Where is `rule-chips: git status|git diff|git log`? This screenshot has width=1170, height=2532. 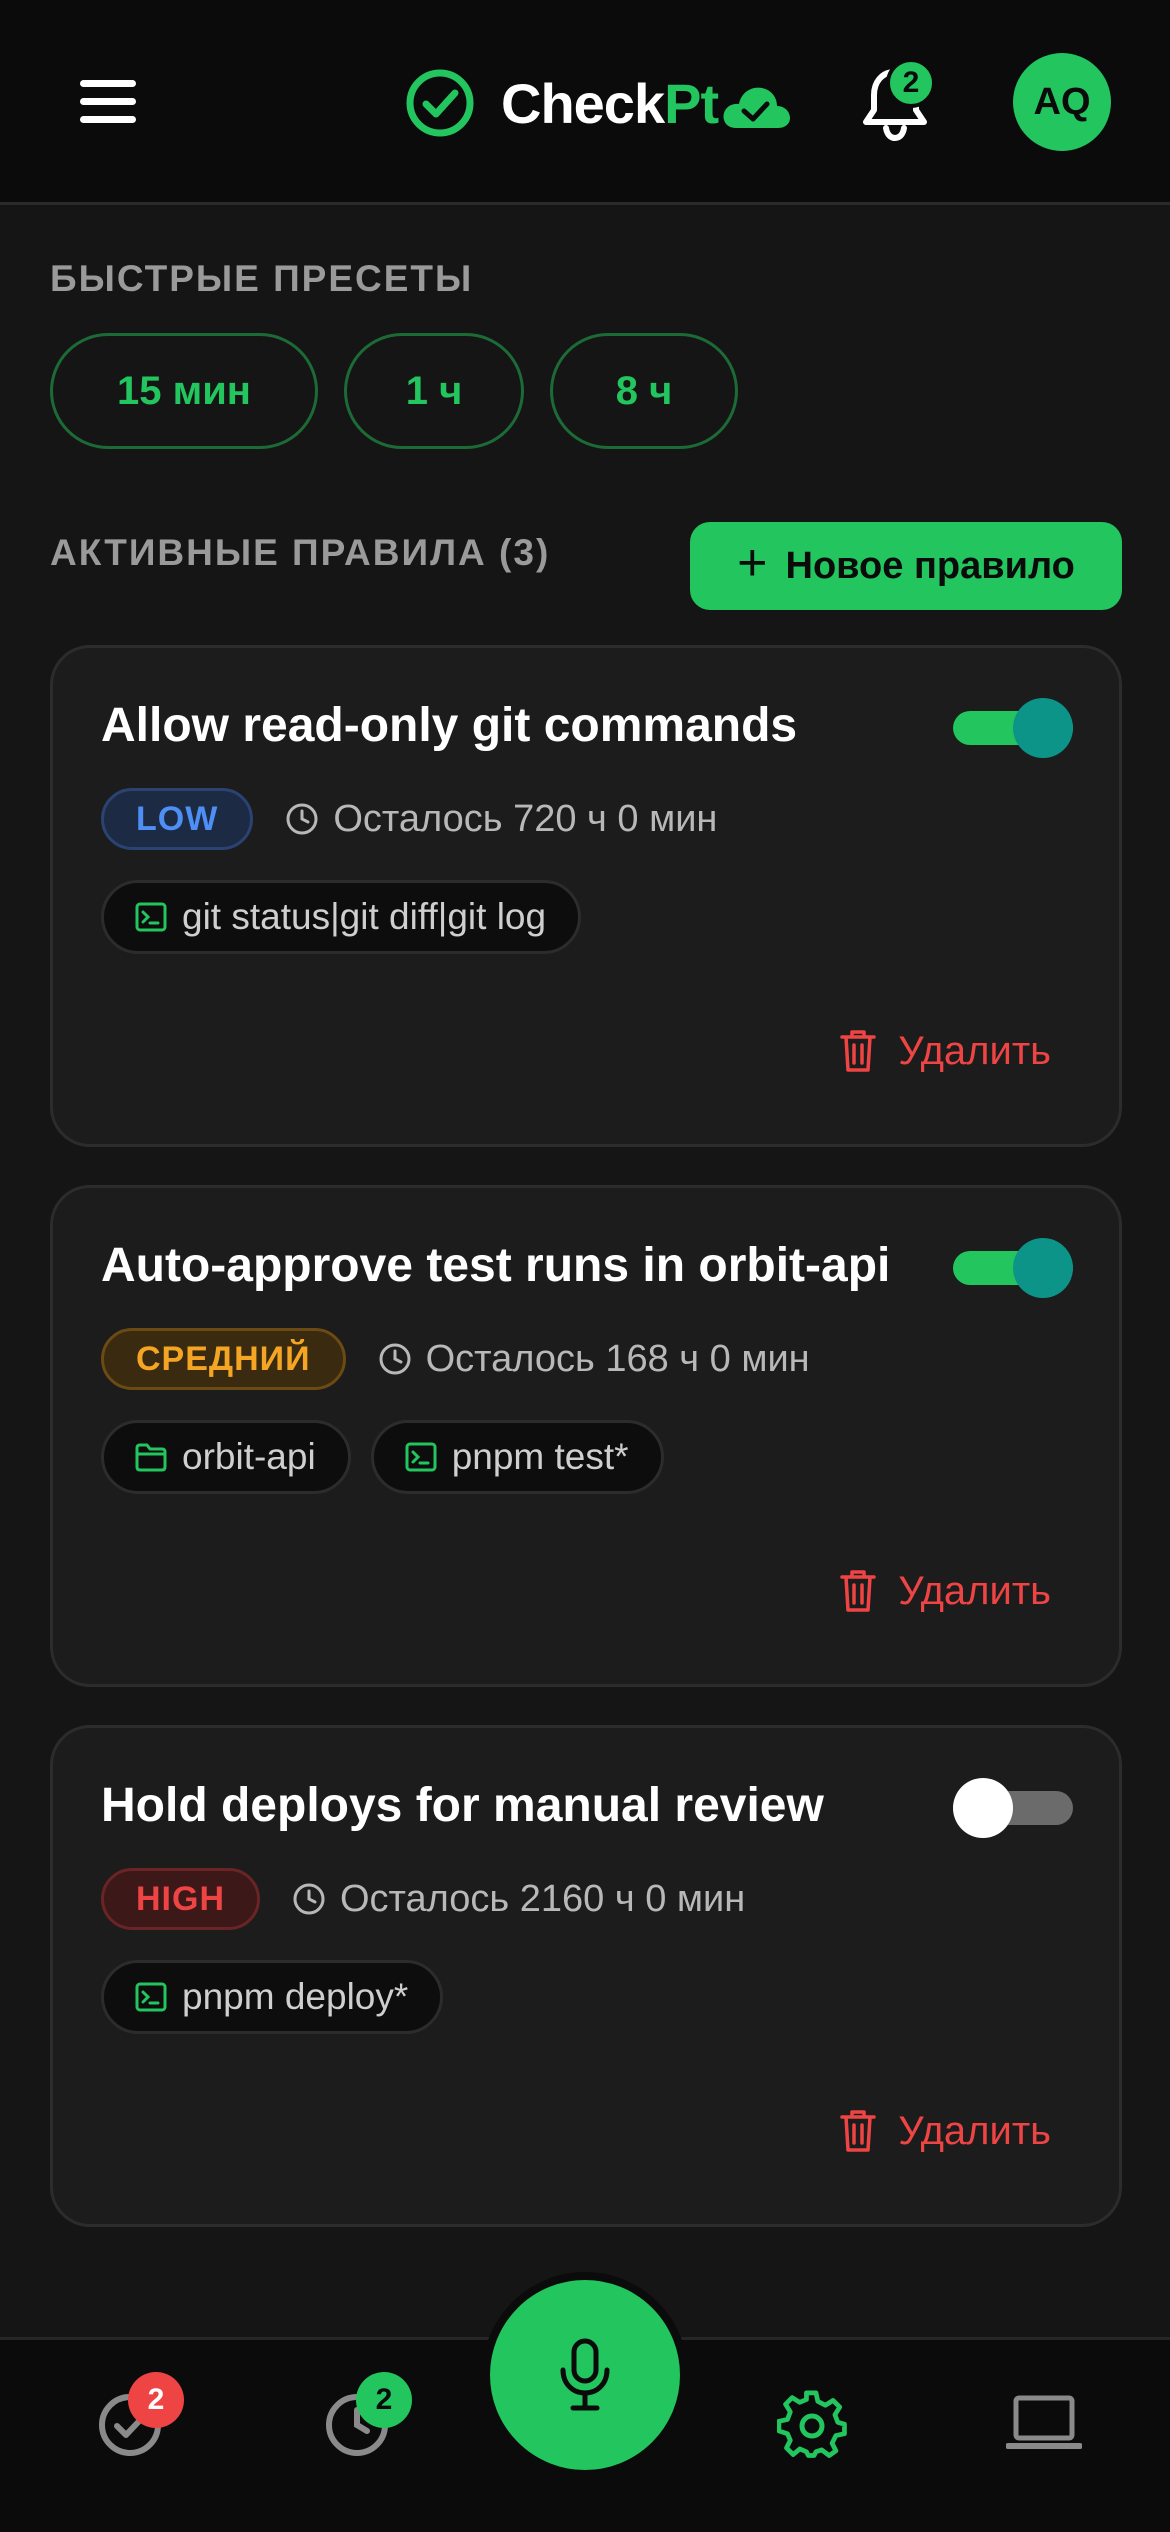
rule-chips: git status|git diff|git log is located at coordinates (341, 917).